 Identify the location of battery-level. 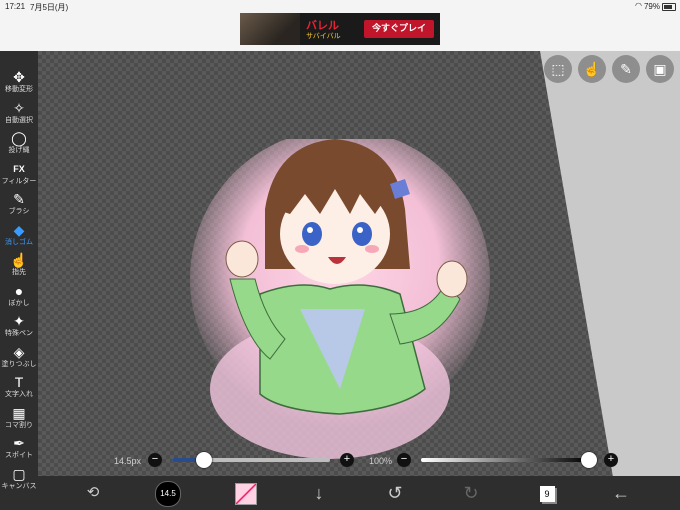
(668, 7).